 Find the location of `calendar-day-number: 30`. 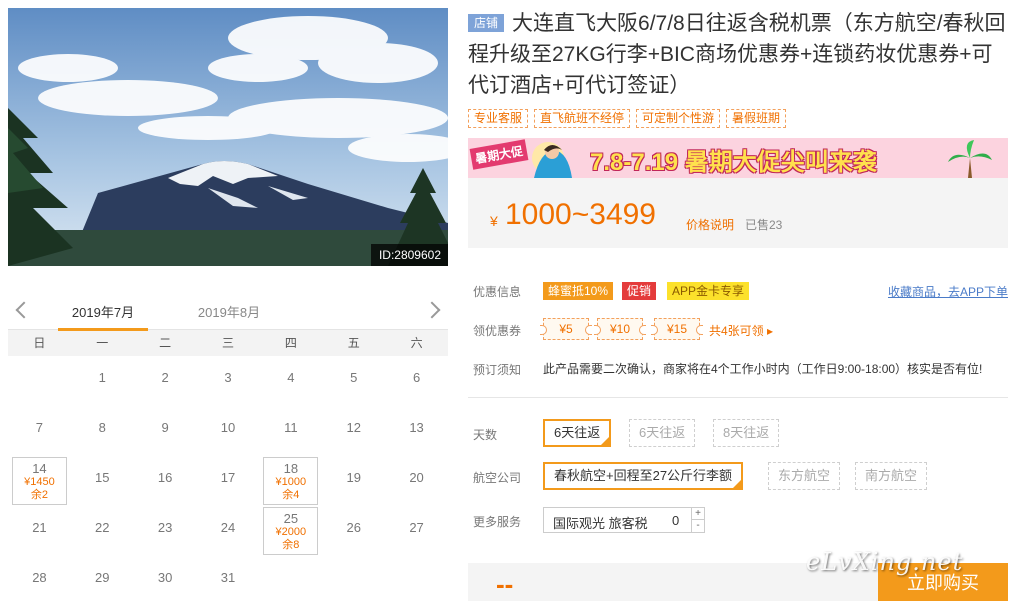

calendar-day-number: 30 is located at coordinates (165, 577).